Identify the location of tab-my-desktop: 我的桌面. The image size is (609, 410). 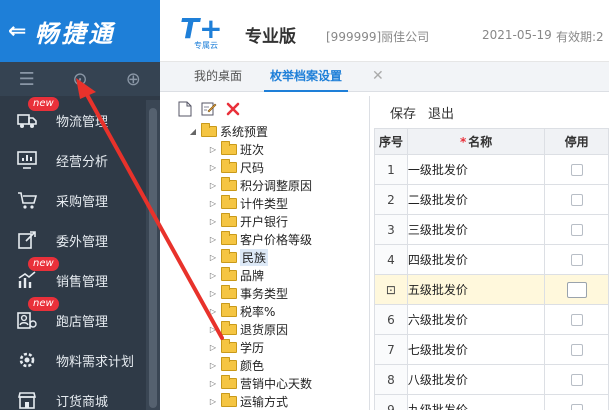
(218, 77).